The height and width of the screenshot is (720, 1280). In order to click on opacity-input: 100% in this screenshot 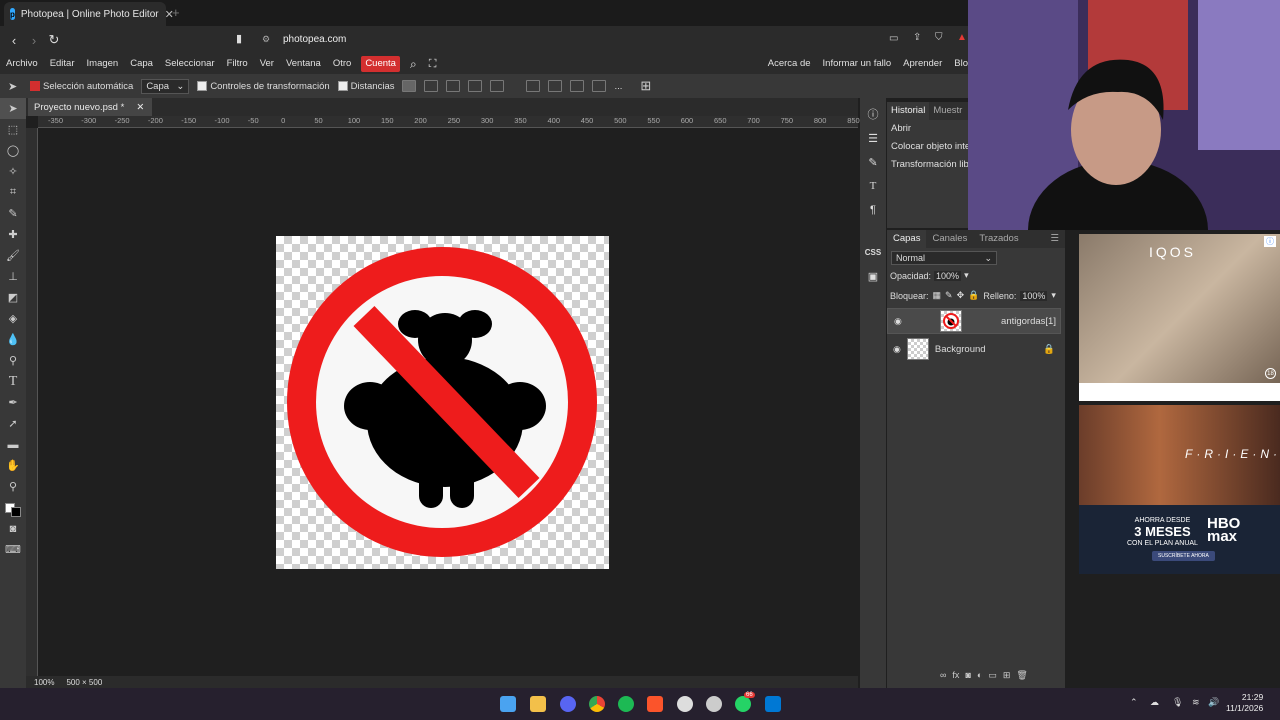, I will do `click(948, 275)`.